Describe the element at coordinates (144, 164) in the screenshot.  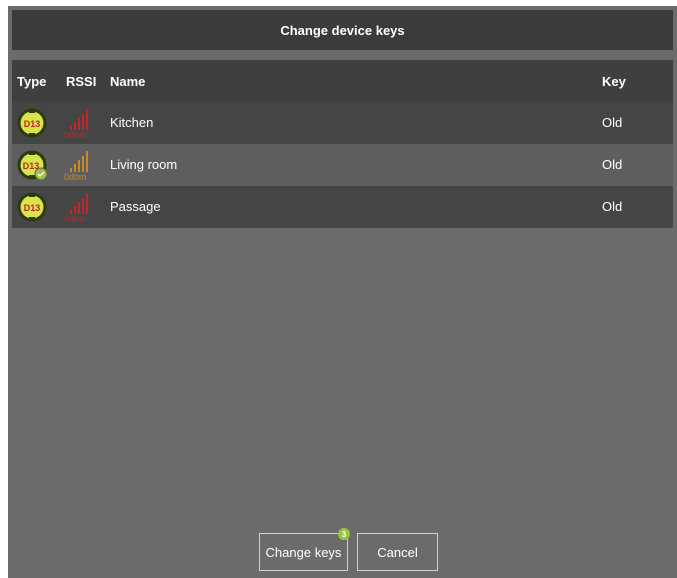
I see `device-name: Living room` at that location.